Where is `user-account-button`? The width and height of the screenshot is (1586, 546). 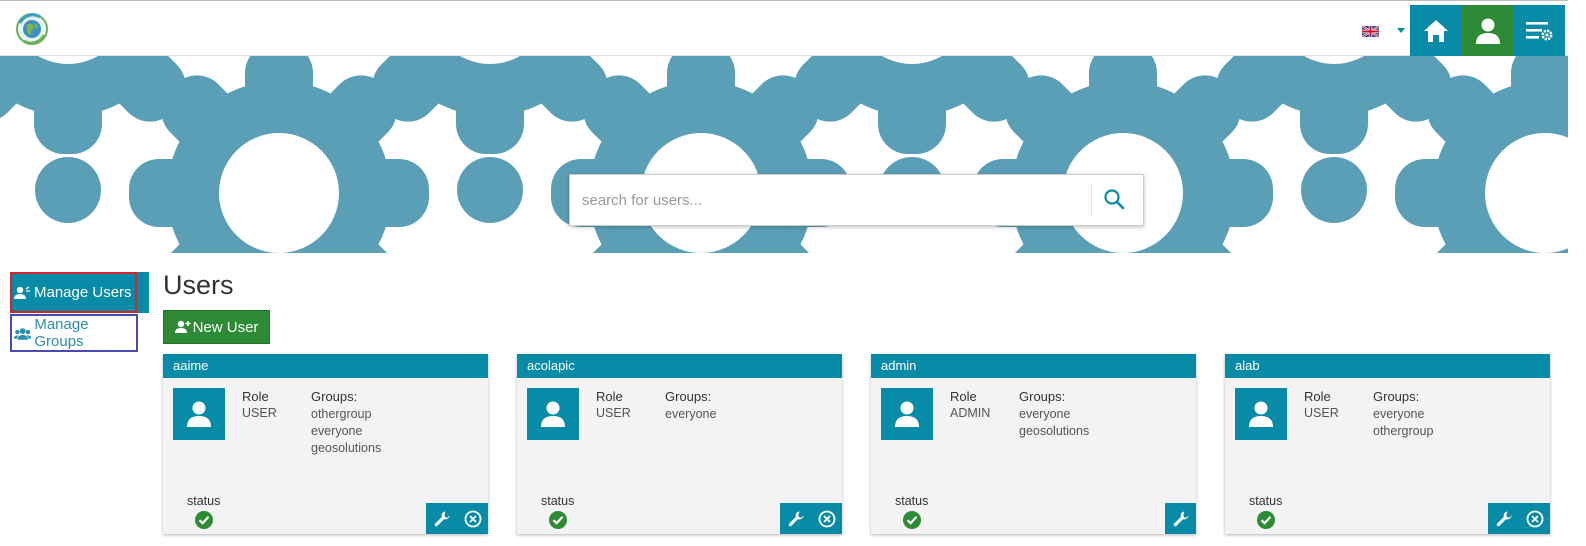 user-account-button is located at coordinates (1488, 31).